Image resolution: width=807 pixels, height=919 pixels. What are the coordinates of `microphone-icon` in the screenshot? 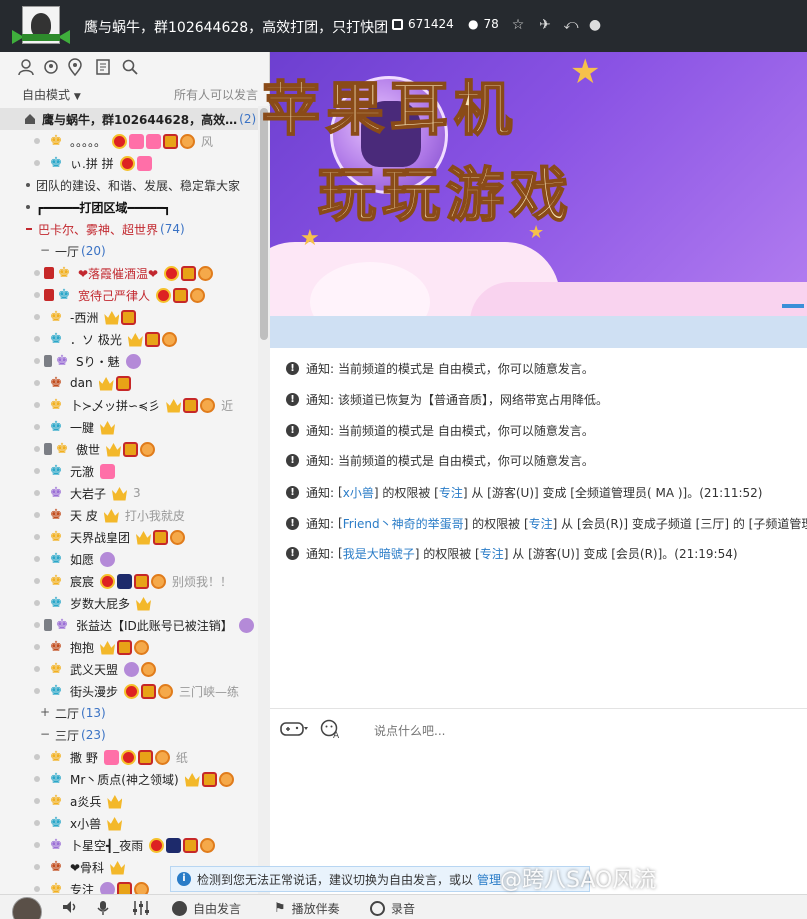 It's located at (103, 908).